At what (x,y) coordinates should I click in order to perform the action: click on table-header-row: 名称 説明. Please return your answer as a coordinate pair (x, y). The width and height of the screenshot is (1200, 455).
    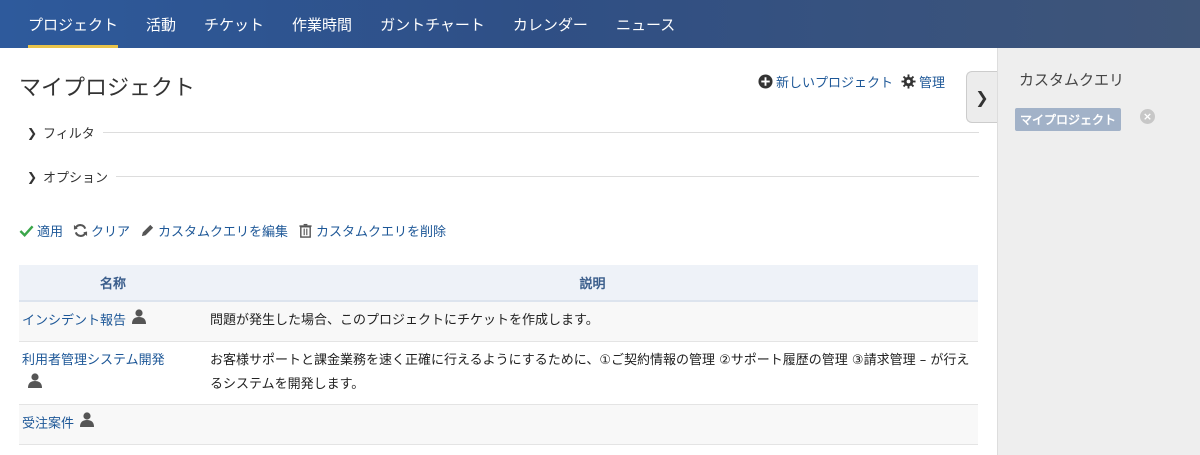
    Looking at the image, I should click on (498, 283).